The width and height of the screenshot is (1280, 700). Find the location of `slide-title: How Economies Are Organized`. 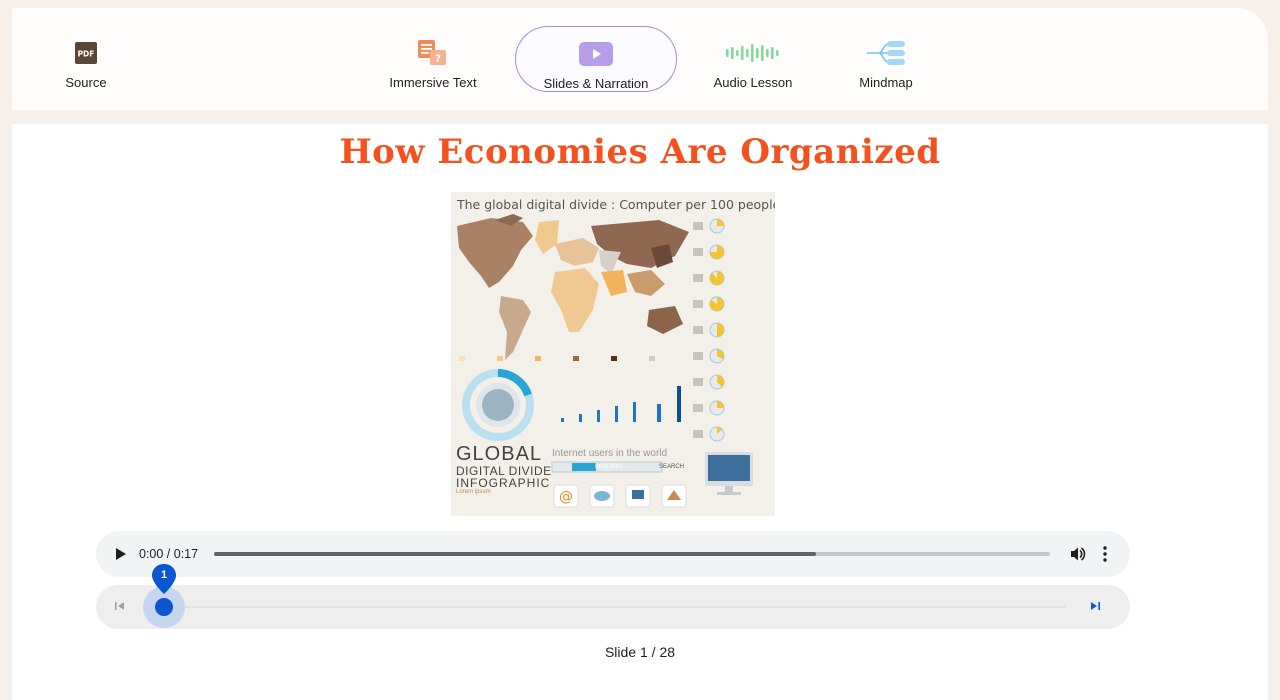

slide-title: How Economies Are Organized is located at coordinates (640, 152).